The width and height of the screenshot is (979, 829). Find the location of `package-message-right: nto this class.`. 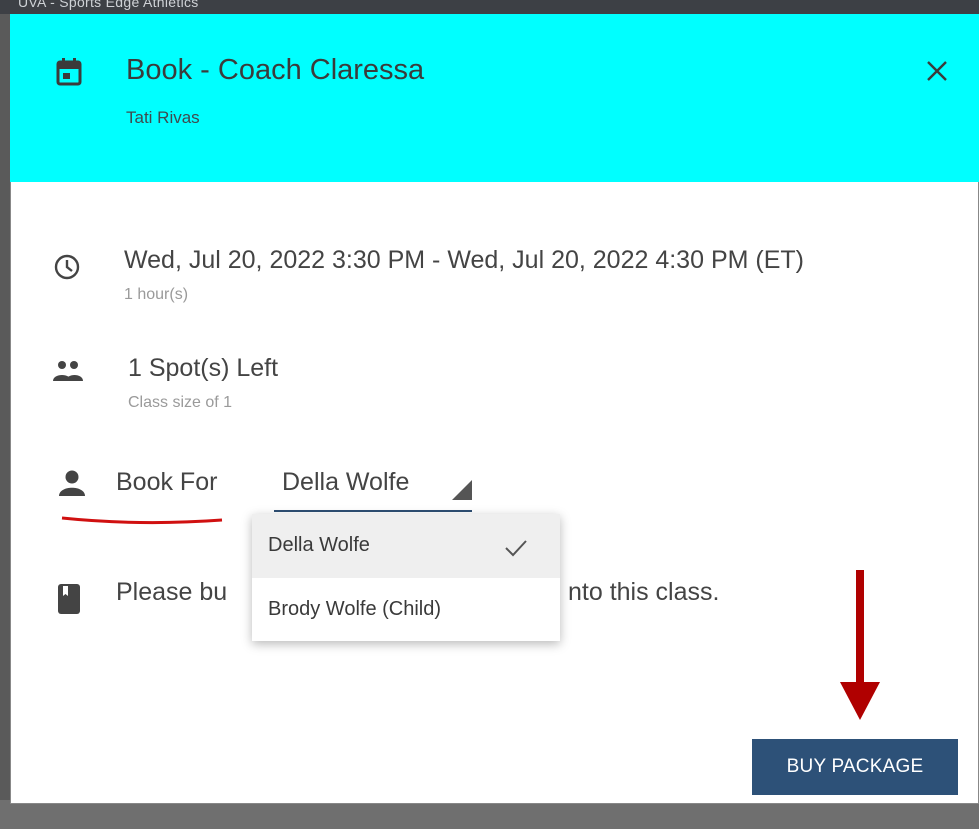

package-message-right: nto this class. is located at coordinates (644, 592).